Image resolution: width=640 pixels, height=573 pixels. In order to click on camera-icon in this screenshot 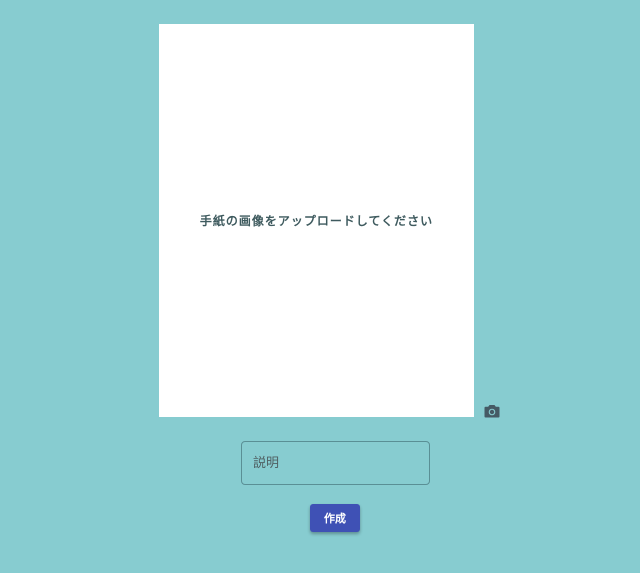, I will do `click(492, 411)`.